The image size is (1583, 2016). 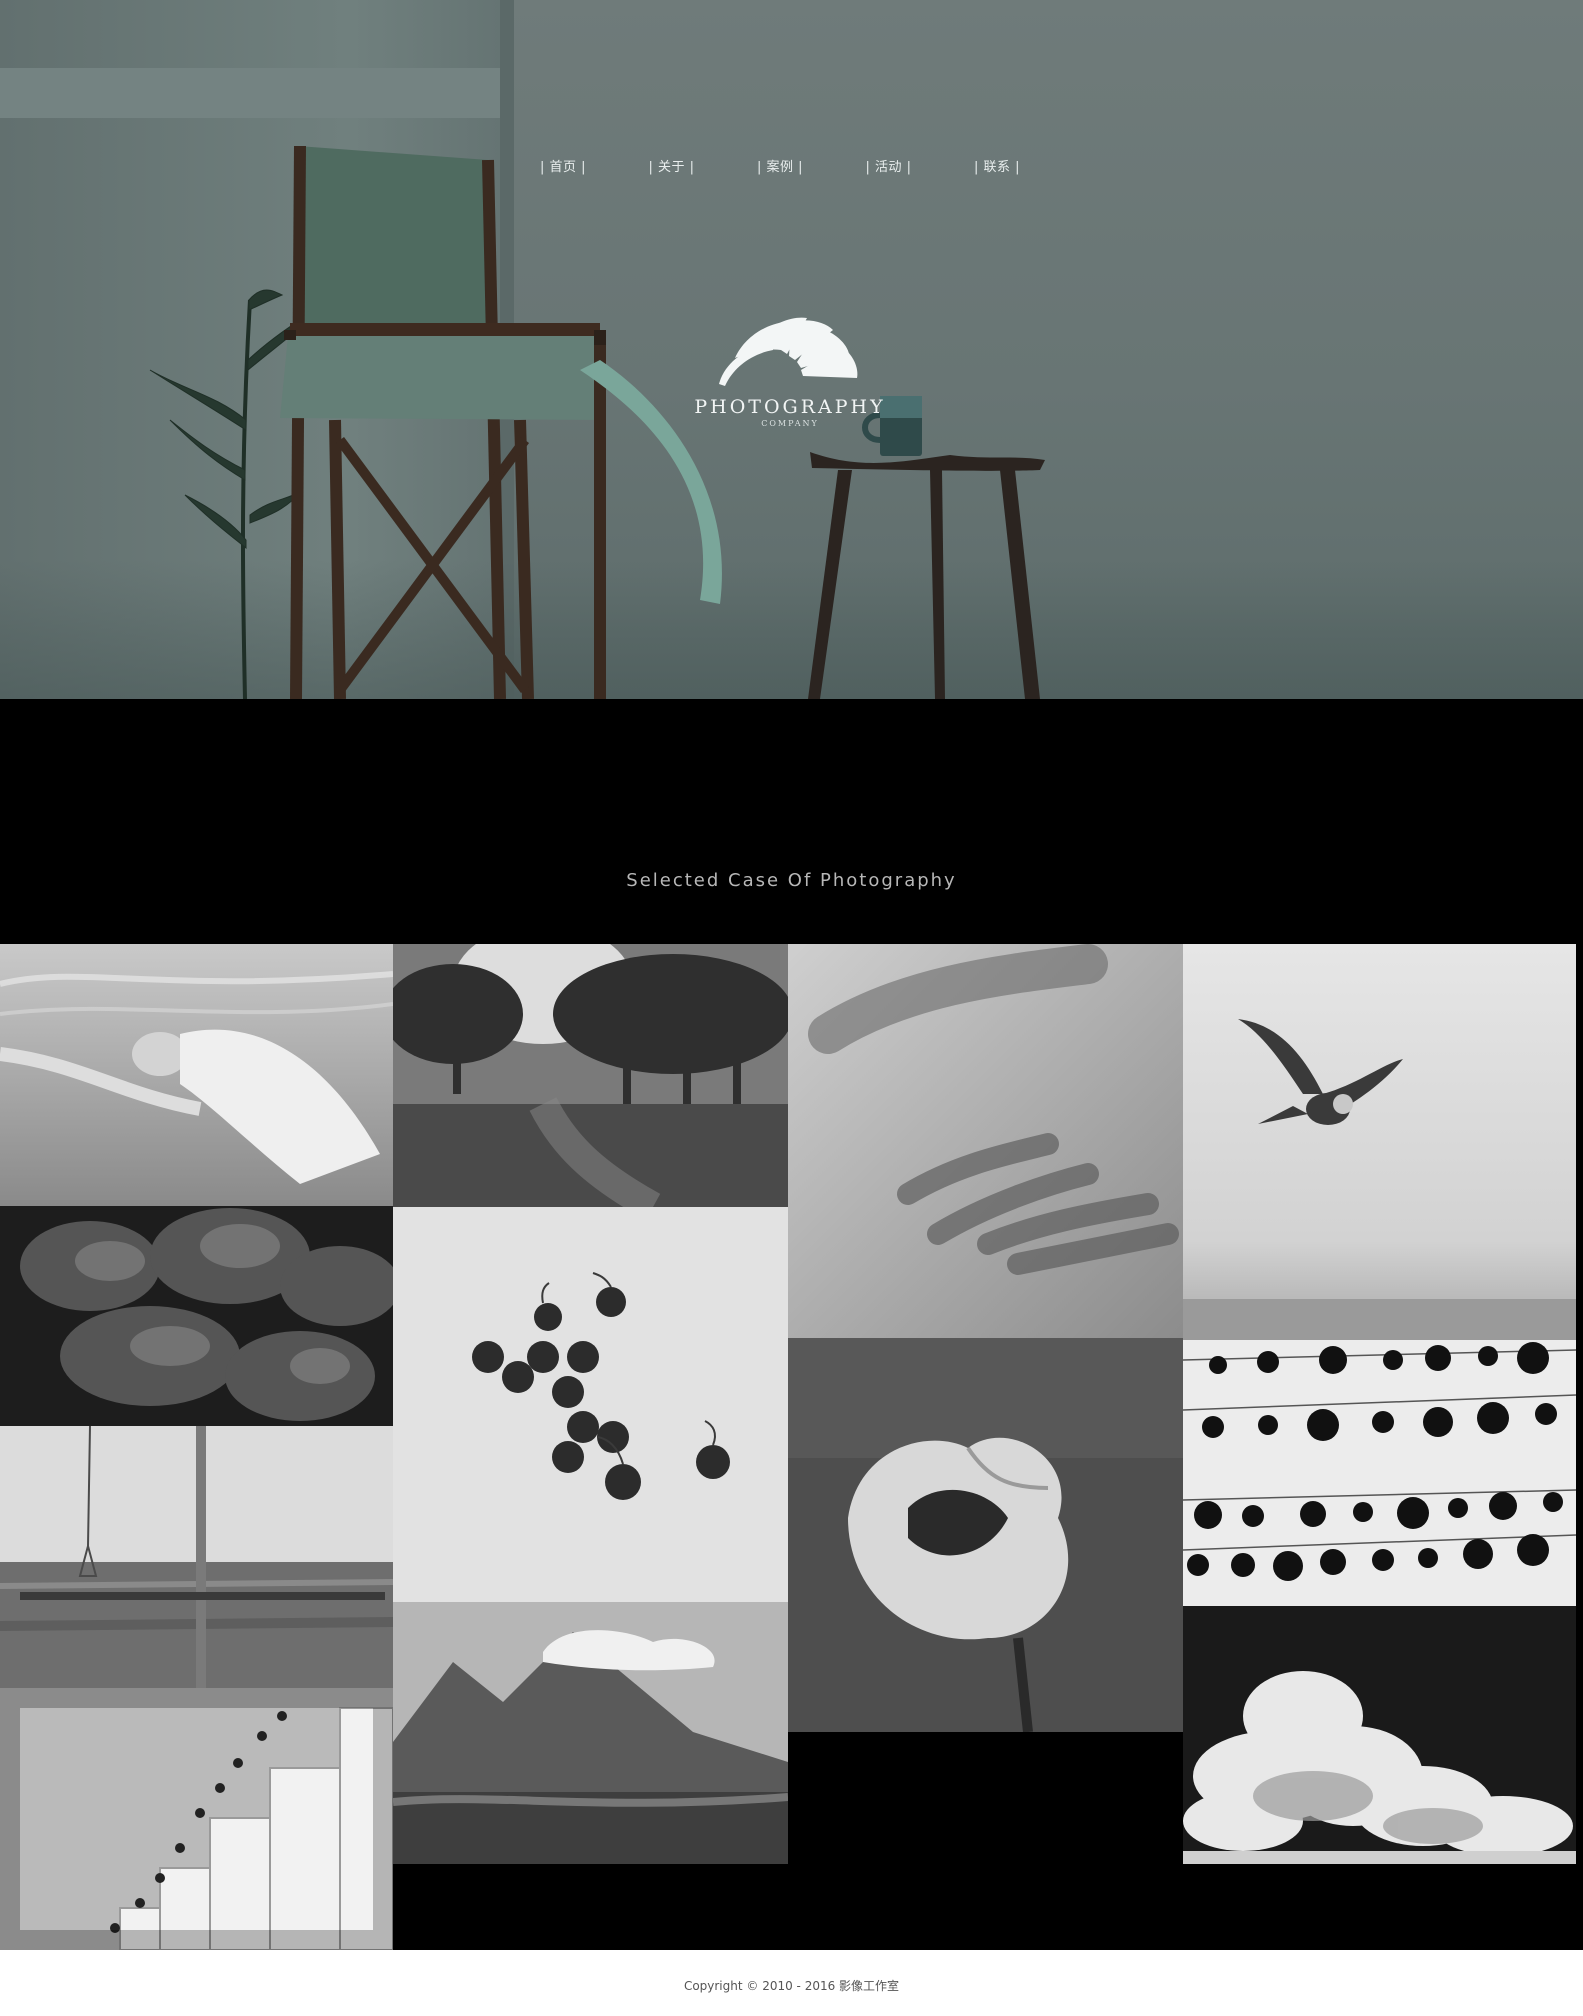 I want to click on tree-park-photo, so click(x=590, y=1075).